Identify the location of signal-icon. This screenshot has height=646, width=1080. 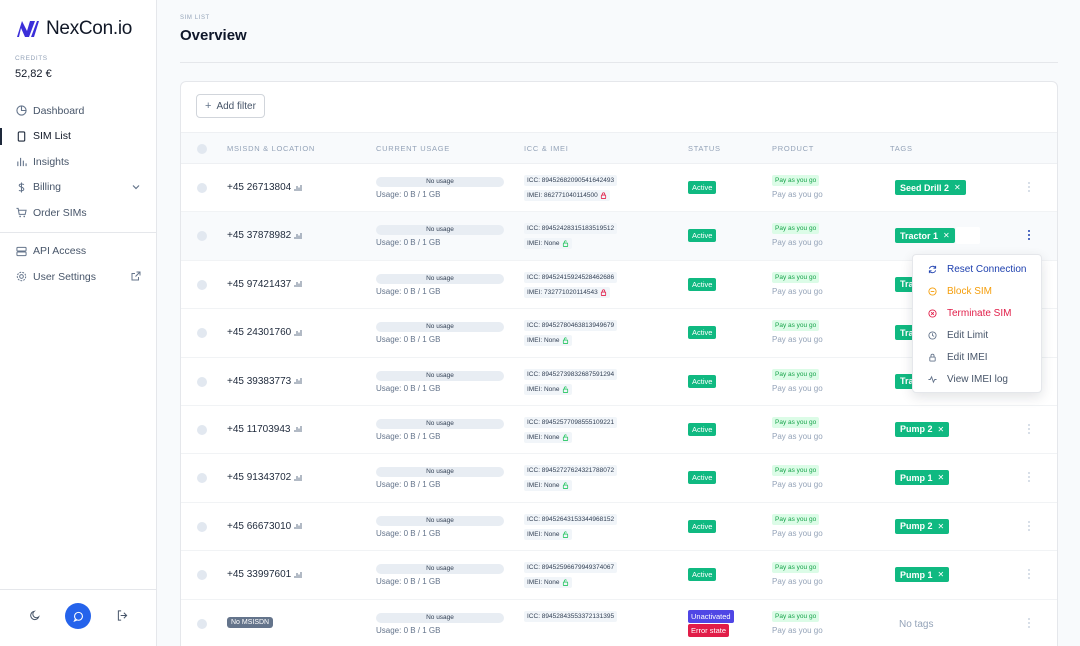
(298, 477).